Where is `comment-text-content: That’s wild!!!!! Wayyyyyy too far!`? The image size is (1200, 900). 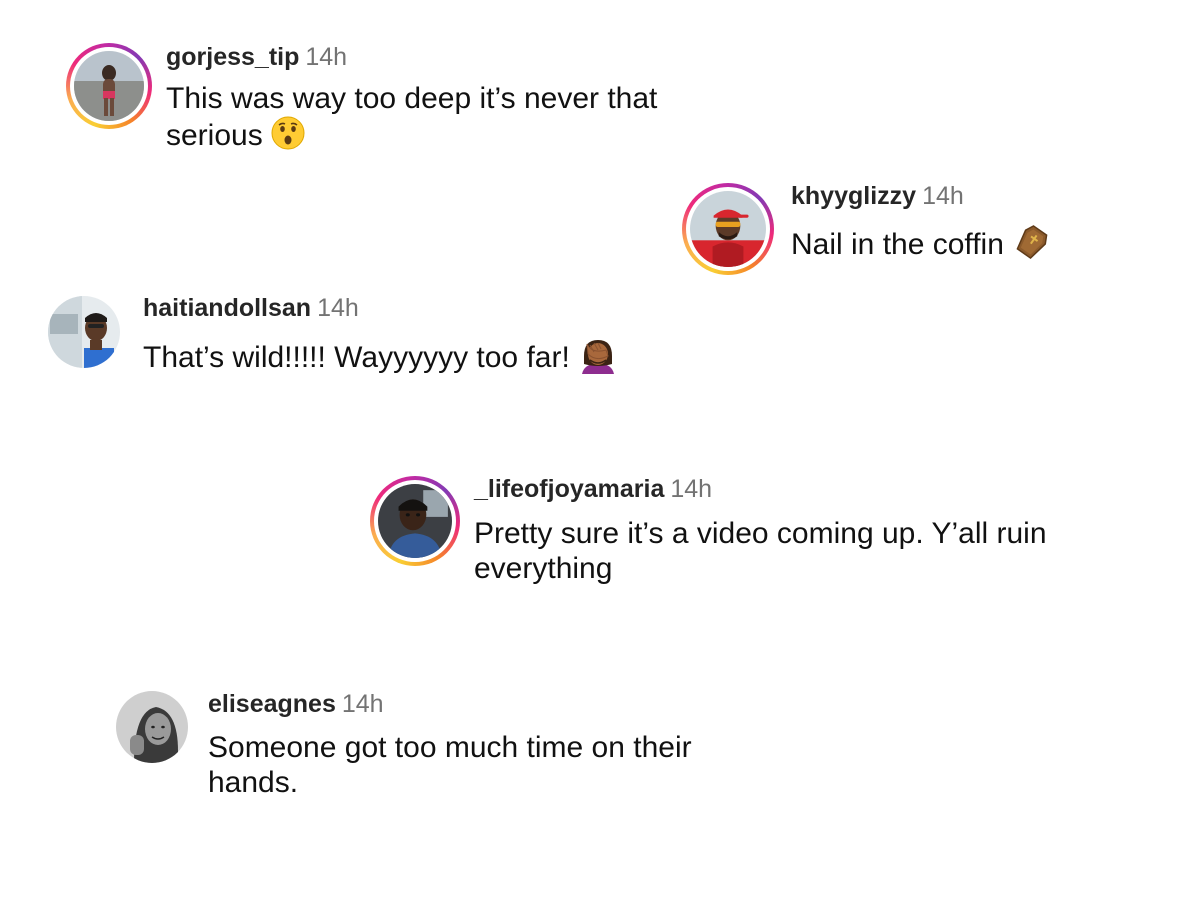 comment-text-content: That’s wild!!!!! Wayyyyyy too far! is located at coordinates (356, 357).